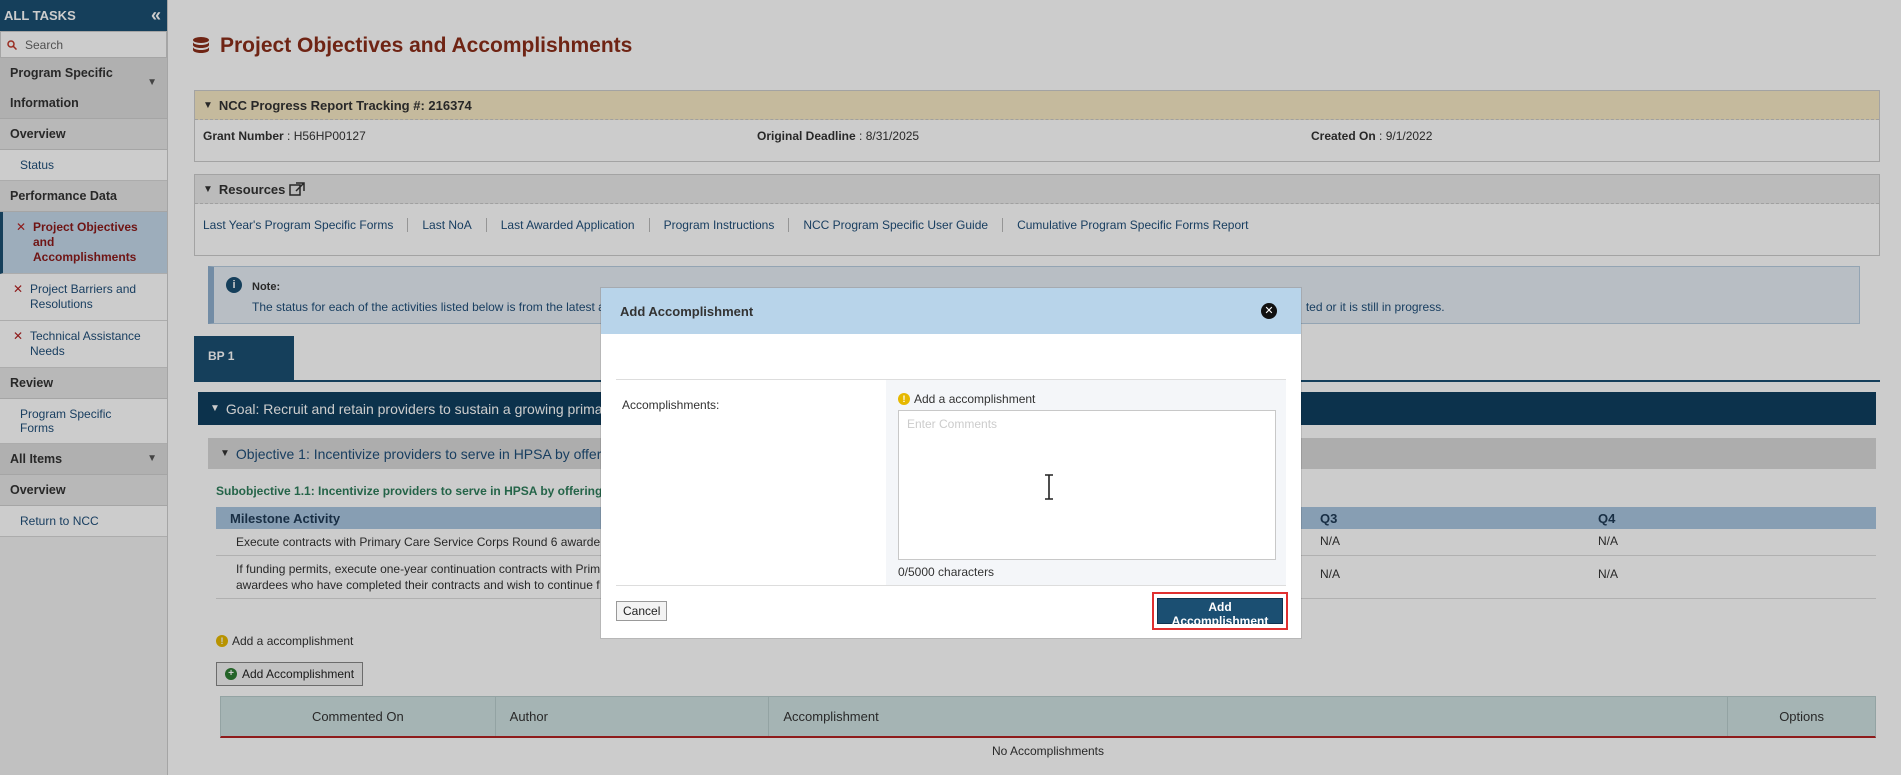 The image size is (1901, 775). I want to click on cancel-button: Cancel, so click(642, 611).